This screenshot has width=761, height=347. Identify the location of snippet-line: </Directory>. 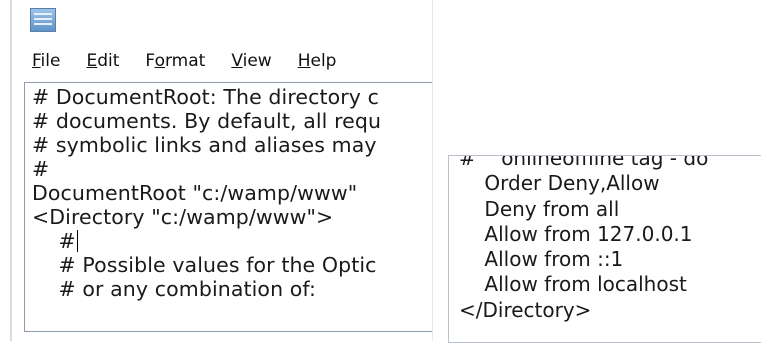
(525, 309).